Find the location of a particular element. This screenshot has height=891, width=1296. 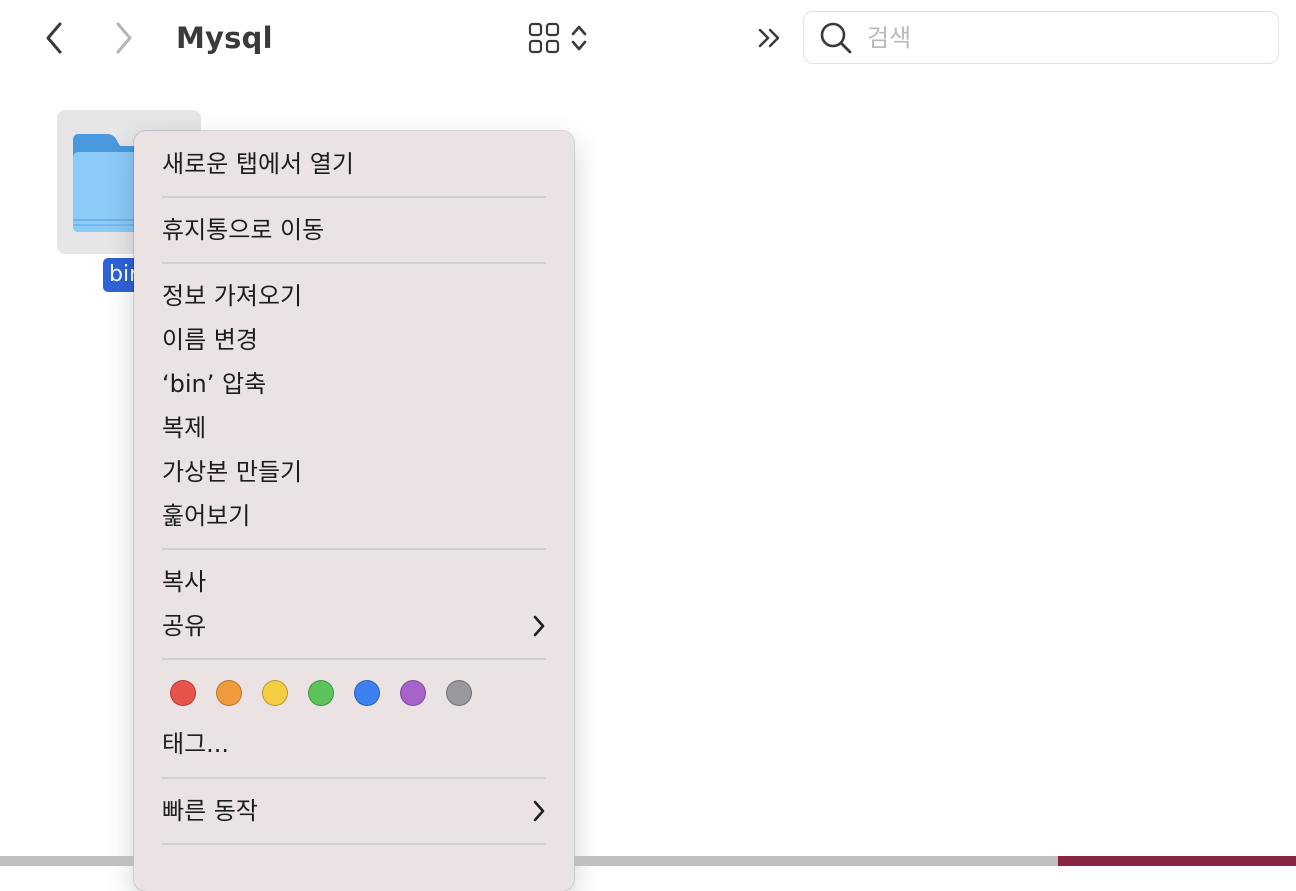

tag-green is located at coordinates (321, 693).